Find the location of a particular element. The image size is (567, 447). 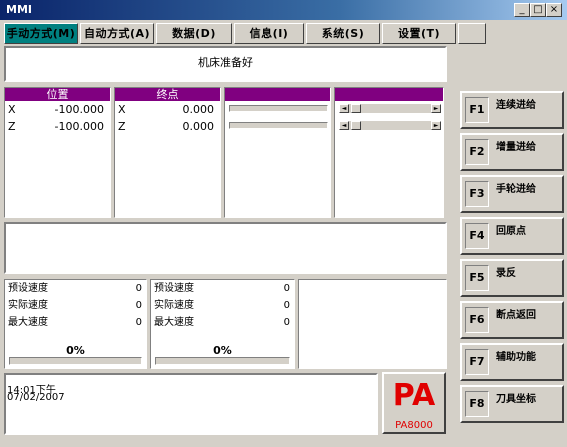

fkey-f6: F6 断点返回 is located at coordinates (512, 320).